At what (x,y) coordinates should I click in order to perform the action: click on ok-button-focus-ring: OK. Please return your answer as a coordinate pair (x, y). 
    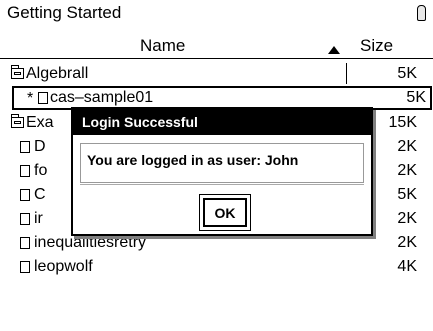
    Looking at the image, I should click on (225, 212).